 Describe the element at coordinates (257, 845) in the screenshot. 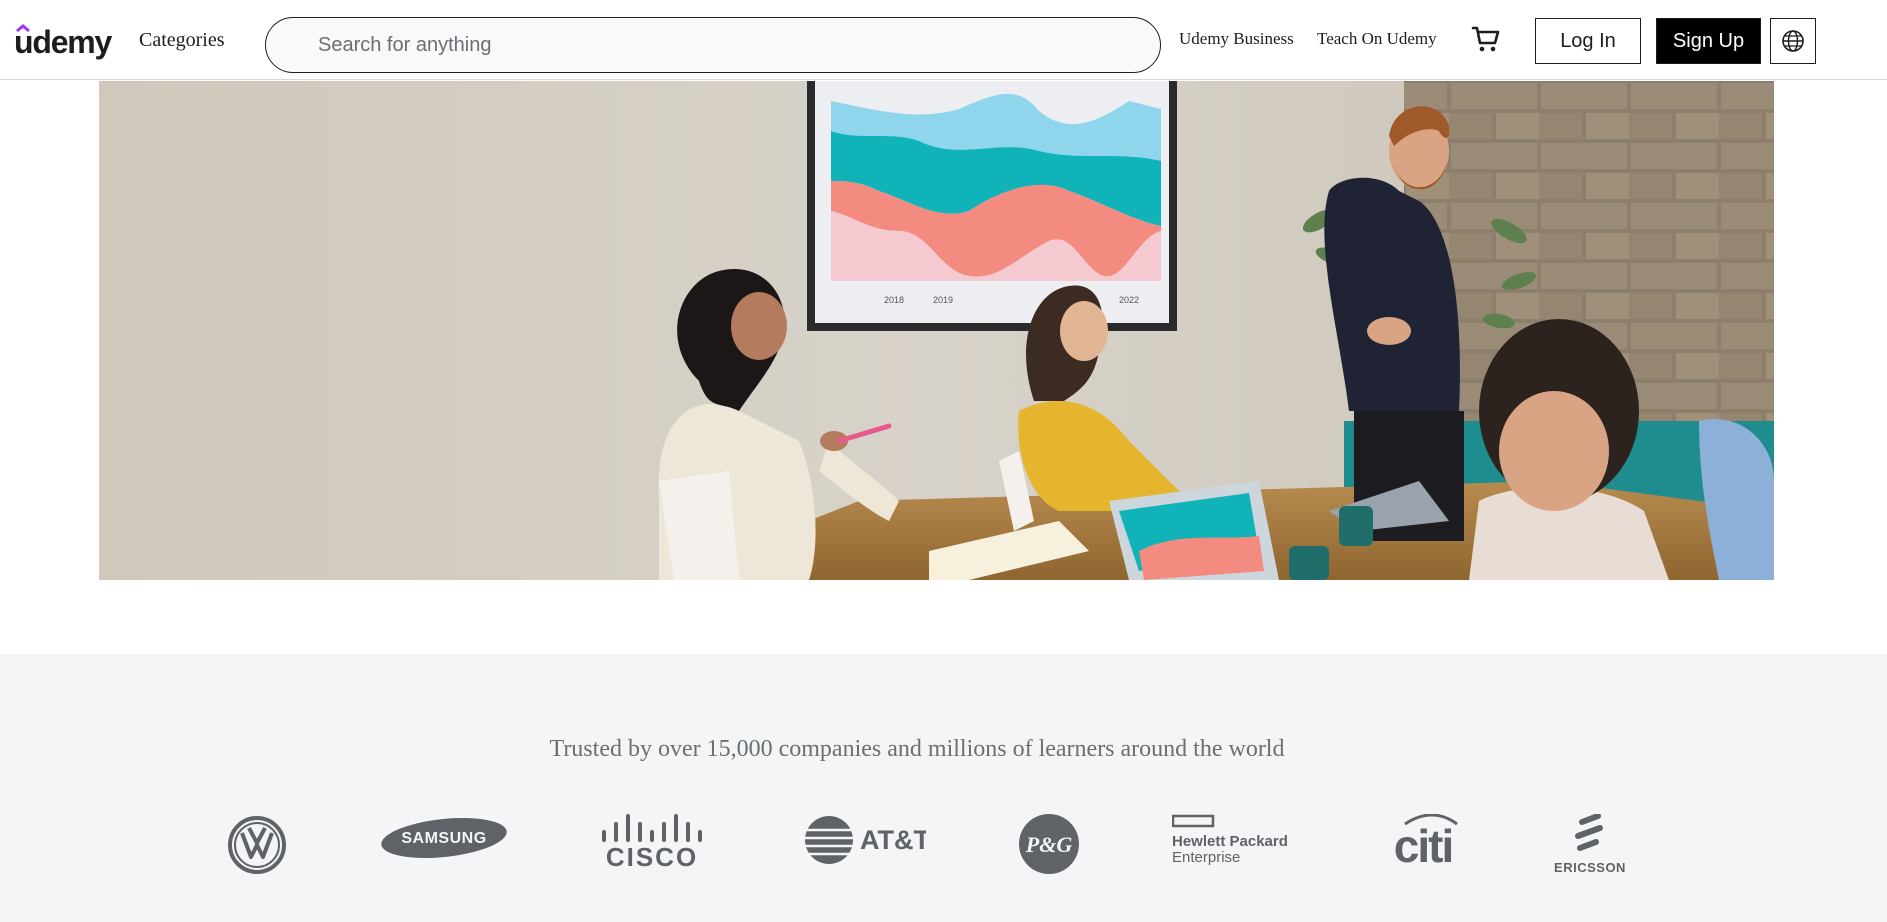

I see `volkswagen-logo` at that location.